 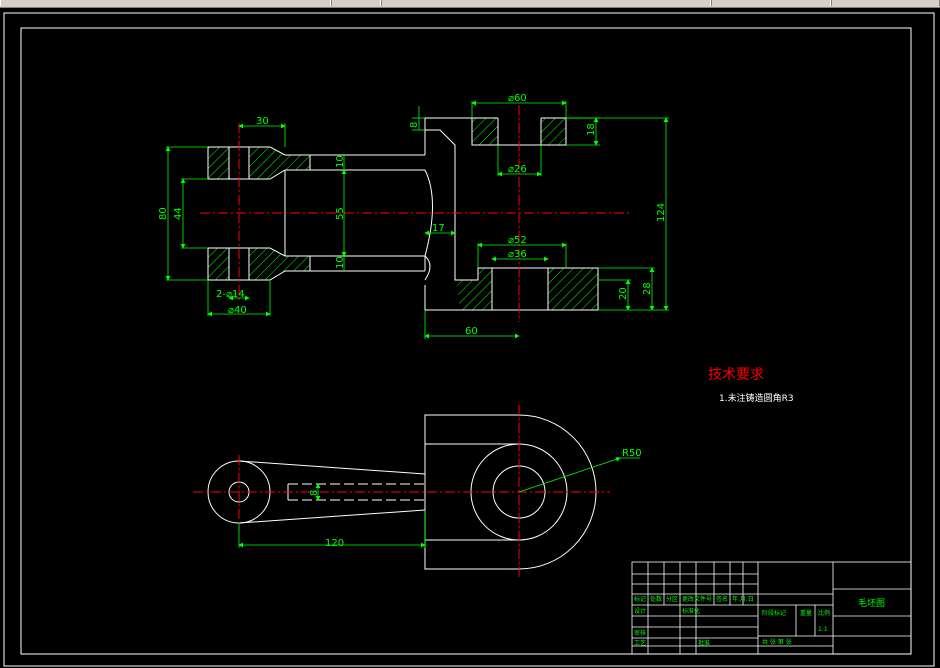 I want to click on dim-2-phi14: 2-⌀14, so click(x=230, y=294).